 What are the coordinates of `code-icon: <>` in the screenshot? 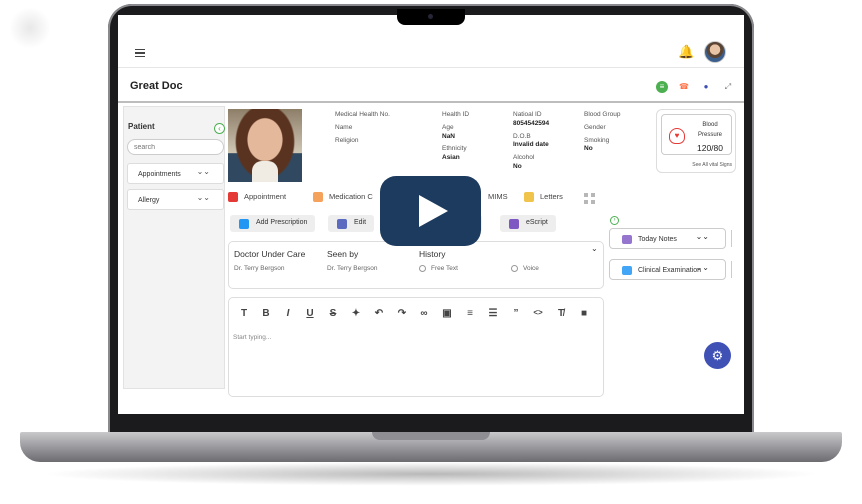 It's located at (538, 312).